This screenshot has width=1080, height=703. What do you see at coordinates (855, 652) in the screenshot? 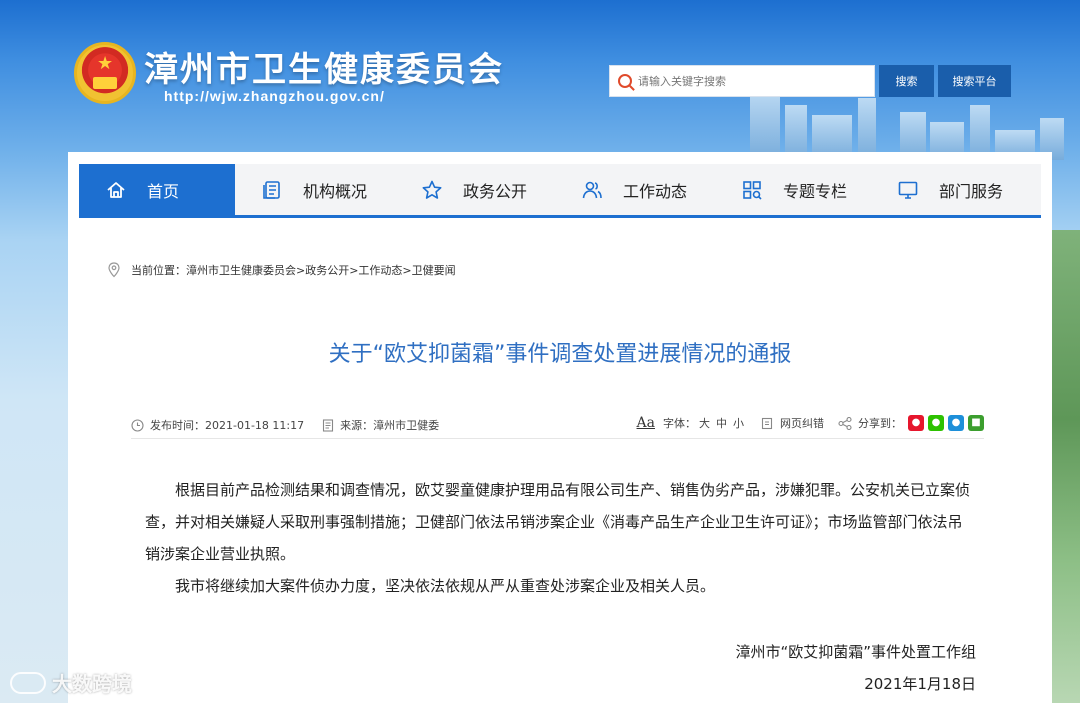
I see `signature-organization: 漳州市“欧艾抑菌霜”事件处置工作组` at bounding box center [855, 652].